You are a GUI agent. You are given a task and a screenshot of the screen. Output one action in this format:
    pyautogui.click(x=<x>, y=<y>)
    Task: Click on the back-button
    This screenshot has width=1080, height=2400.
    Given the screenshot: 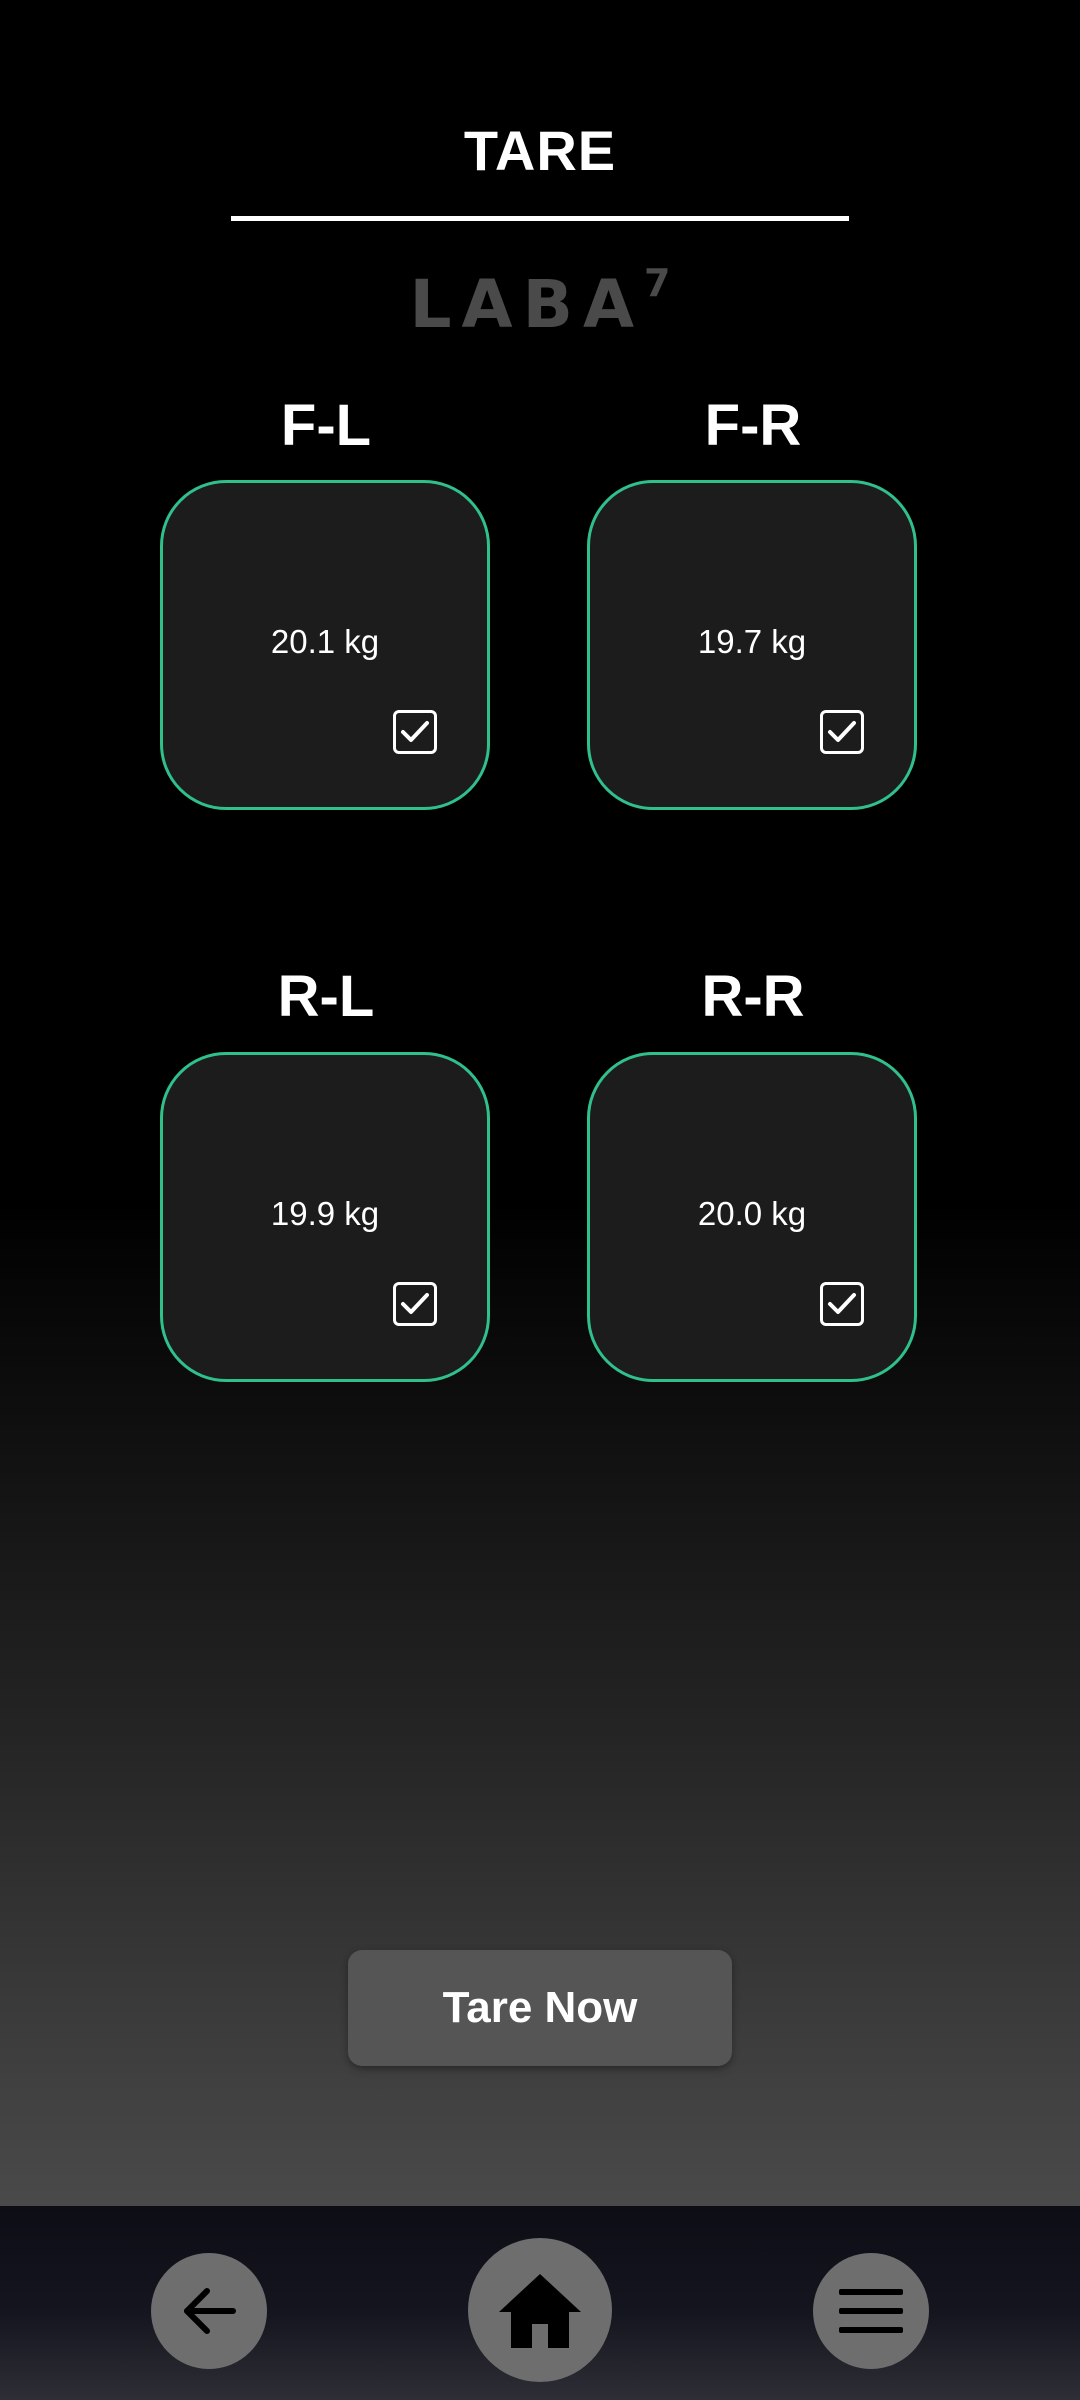 What is the action you would take?
    pyautogui.click(x=209, y=2311)
    